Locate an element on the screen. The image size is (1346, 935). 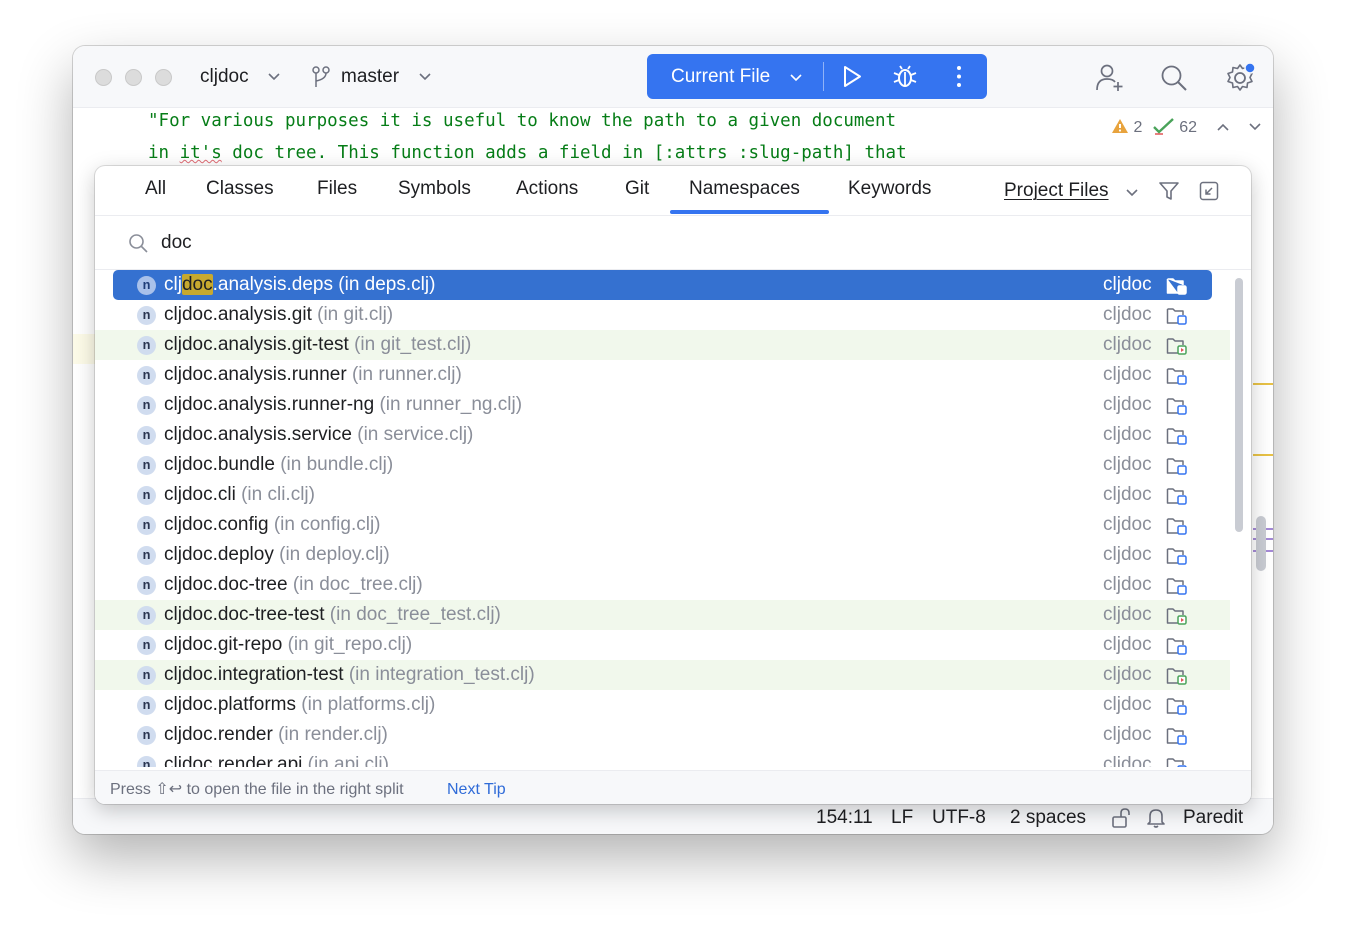
result-label: cljdoc.doc-tree (in doc_tree.clj) is located at coordinates (293, 585).